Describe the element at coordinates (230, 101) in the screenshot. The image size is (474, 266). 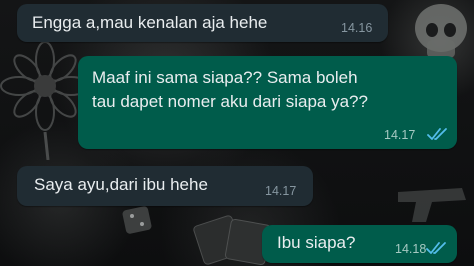
I see `message-text: tau dapet nomer aku dari siapa ya??` at that location.